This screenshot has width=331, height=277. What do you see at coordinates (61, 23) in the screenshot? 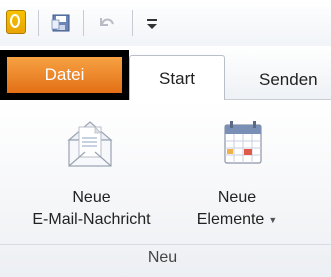
I see `save-icon` at bounding box center [61, 23].